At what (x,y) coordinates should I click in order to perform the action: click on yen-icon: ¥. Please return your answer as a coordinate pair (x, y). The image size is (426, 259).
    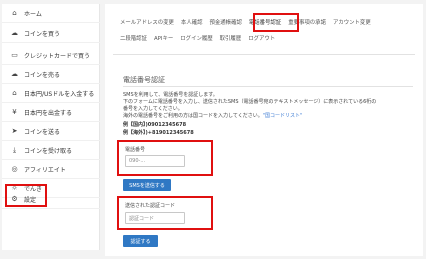
    Looking at the image, I should click on (14, 112).